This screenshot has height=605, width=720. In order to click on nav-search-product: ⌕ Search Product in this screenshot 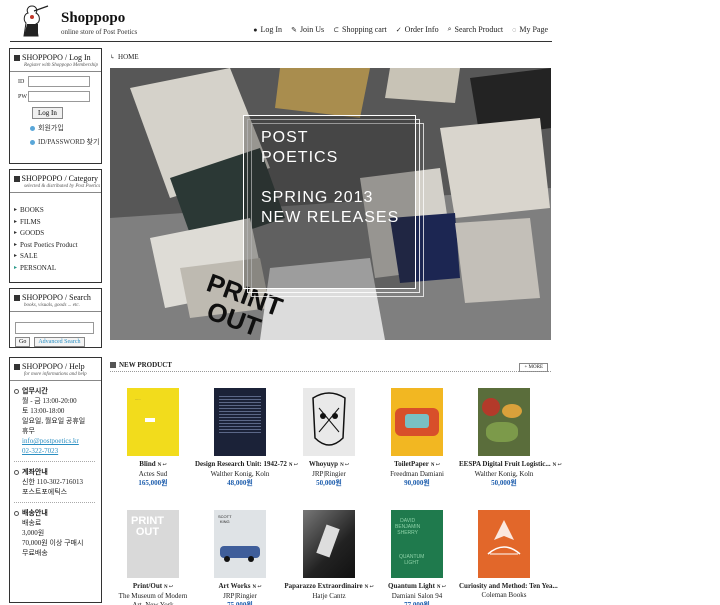, I will do `click(476, 29)`.